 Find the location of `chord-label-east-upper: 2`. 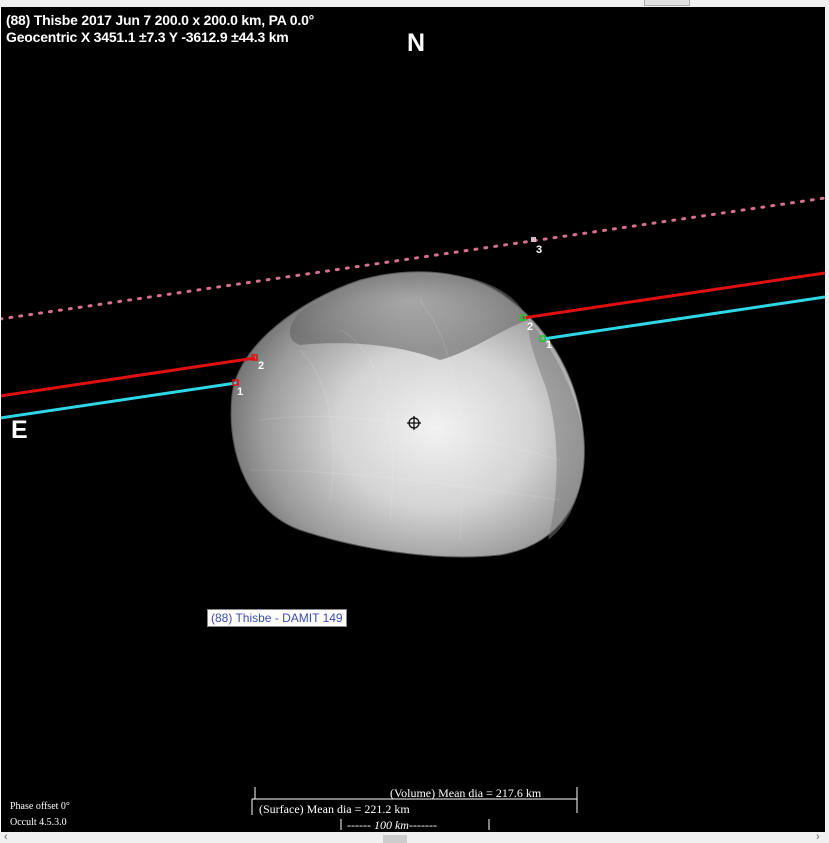

chord-label-east-upper: 2 is located at coordinates (530, 327).